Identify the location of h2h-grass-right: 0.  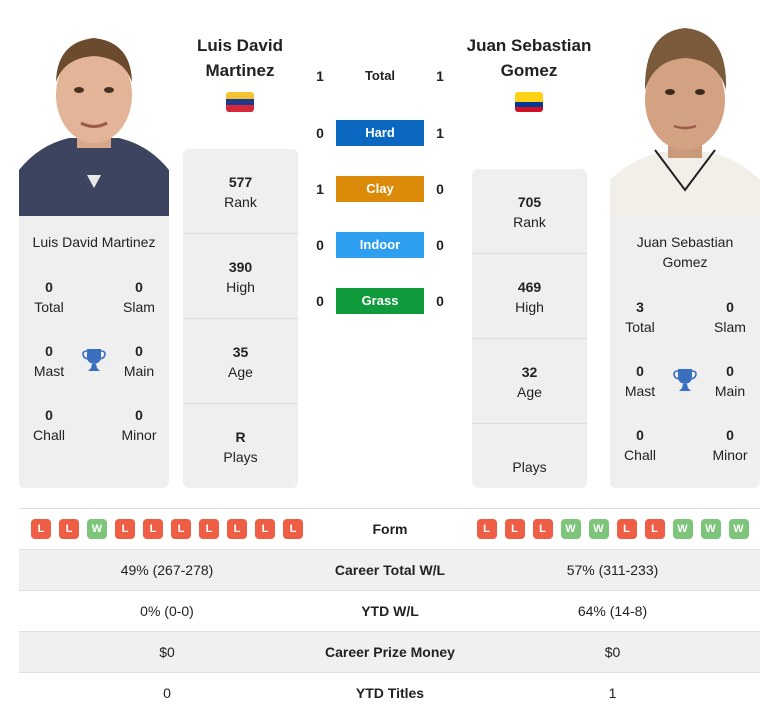
(440, 301).